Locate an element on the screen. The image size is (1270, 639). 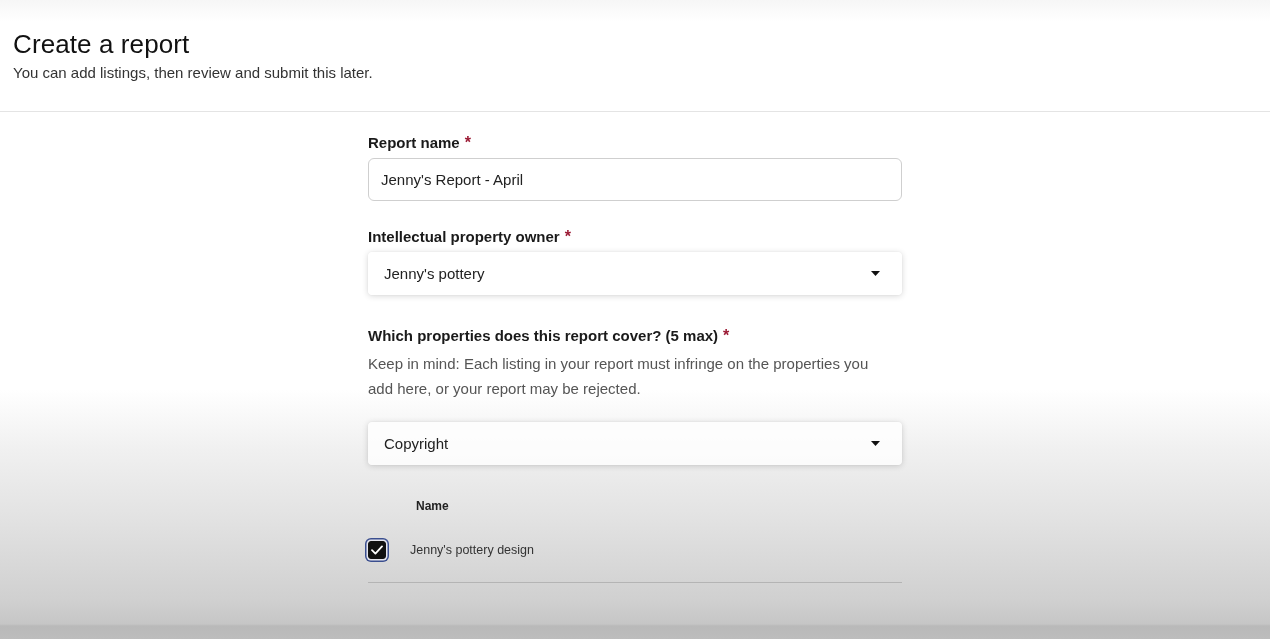
field-label: Which properties does this report cover? (5 max) is located at coordinates (543, 336).